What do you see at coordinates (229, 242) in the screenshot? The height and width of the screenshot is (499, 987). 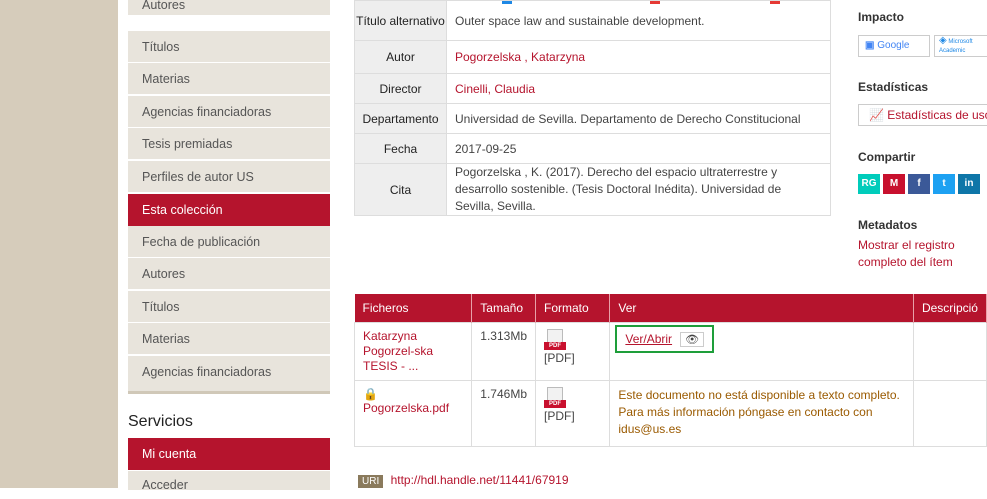 I see `sidebar-item-fecha-publicacion: Fecha de publicación` at bounding box center [229, 242].